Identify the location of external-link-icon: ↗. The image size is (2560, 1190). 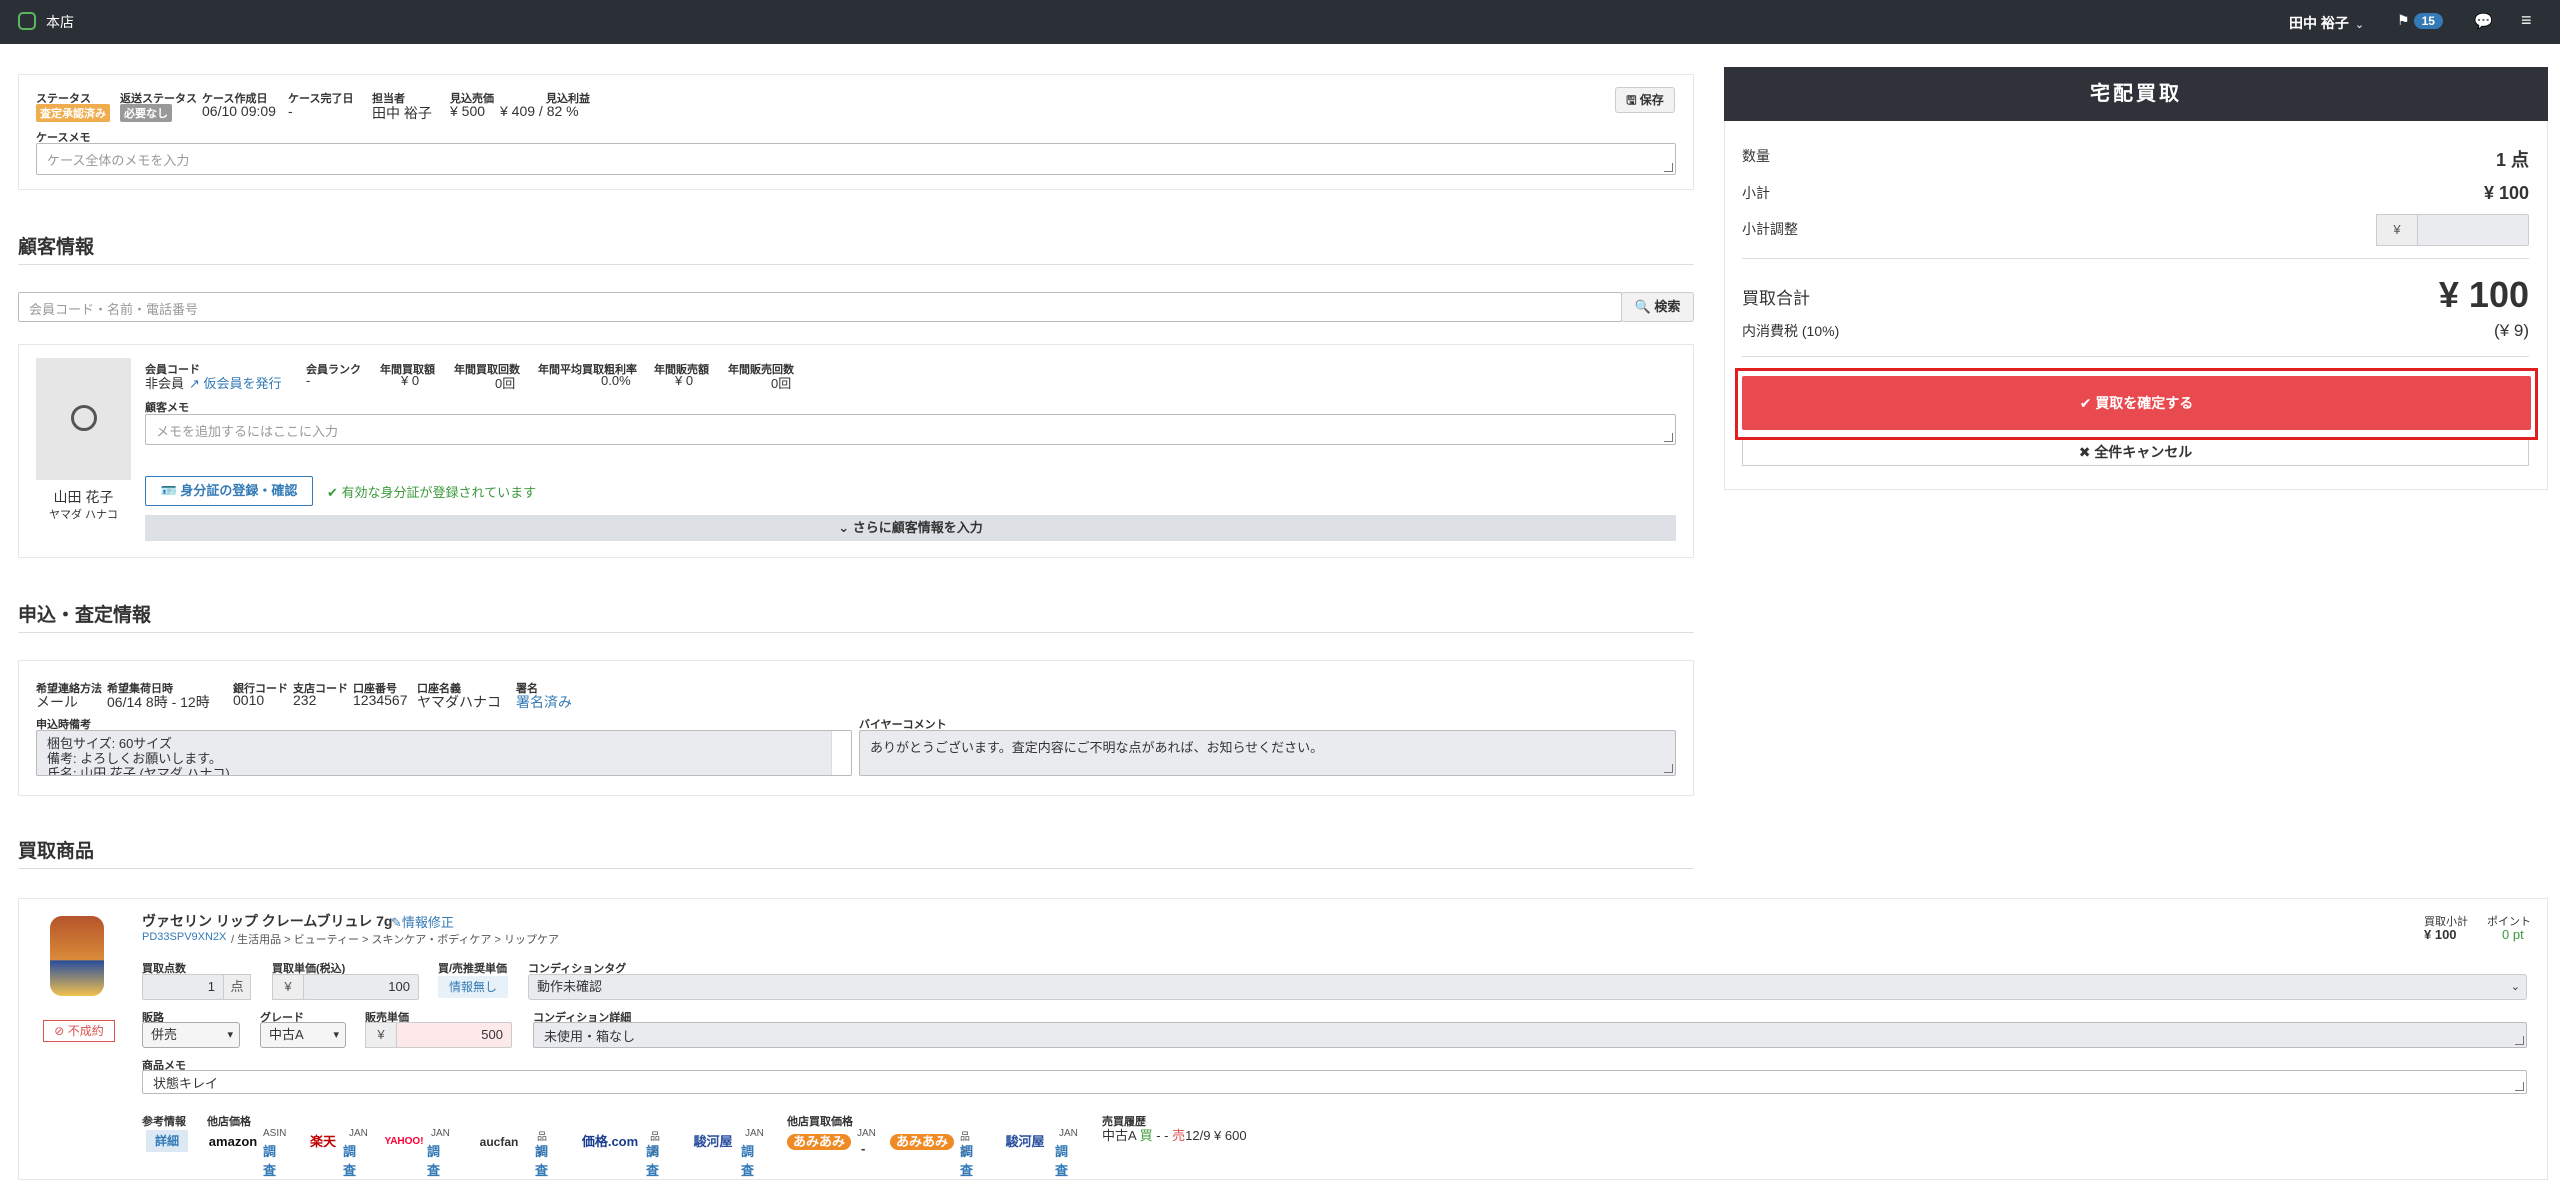
(194, 383).